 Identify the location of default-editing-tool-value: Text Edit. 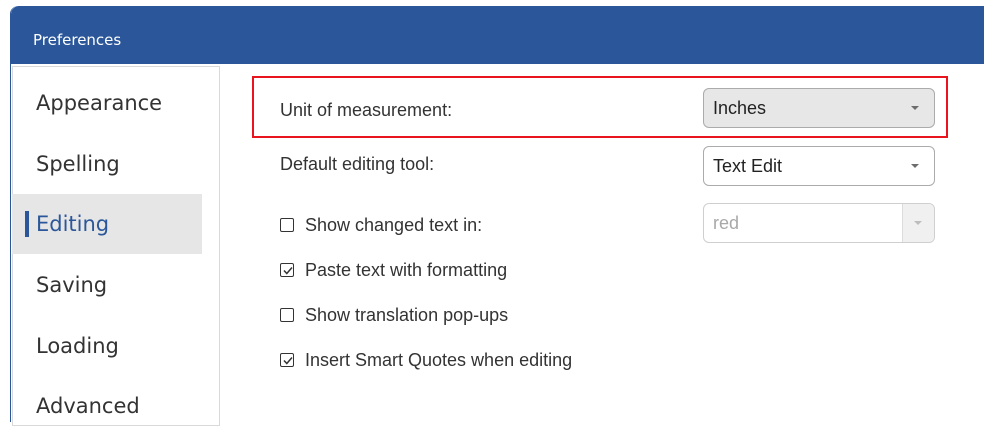
(748, 165).